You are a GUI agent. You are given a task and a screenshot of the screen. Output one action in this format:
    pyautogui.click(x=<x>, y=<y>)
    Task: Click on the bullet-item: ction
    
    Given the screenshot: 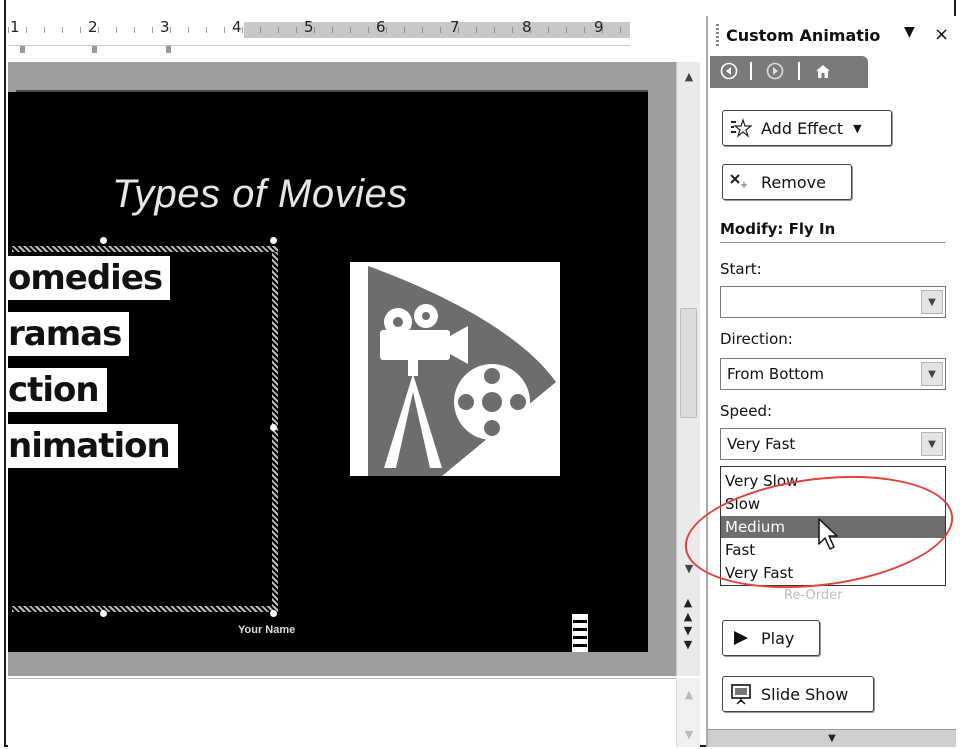 What is the action you would take?
    pyautogui.click(x=57, y=390)
    